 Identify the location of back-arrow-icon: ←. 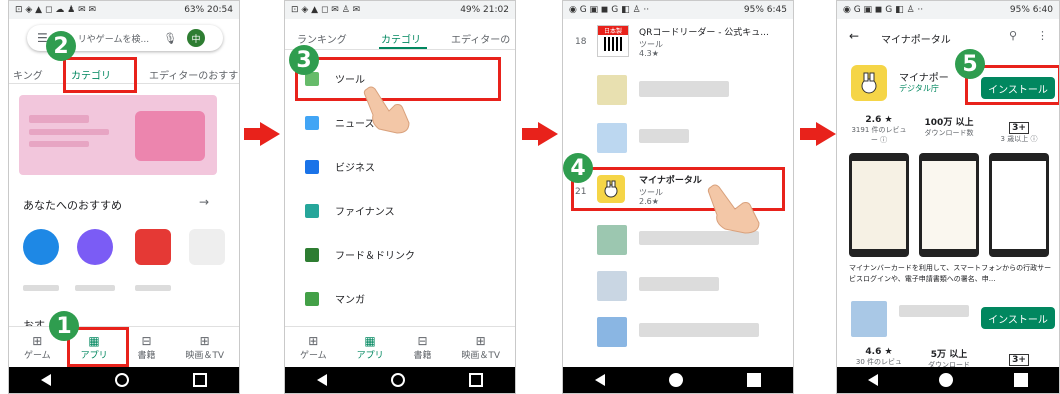
(854, 36).